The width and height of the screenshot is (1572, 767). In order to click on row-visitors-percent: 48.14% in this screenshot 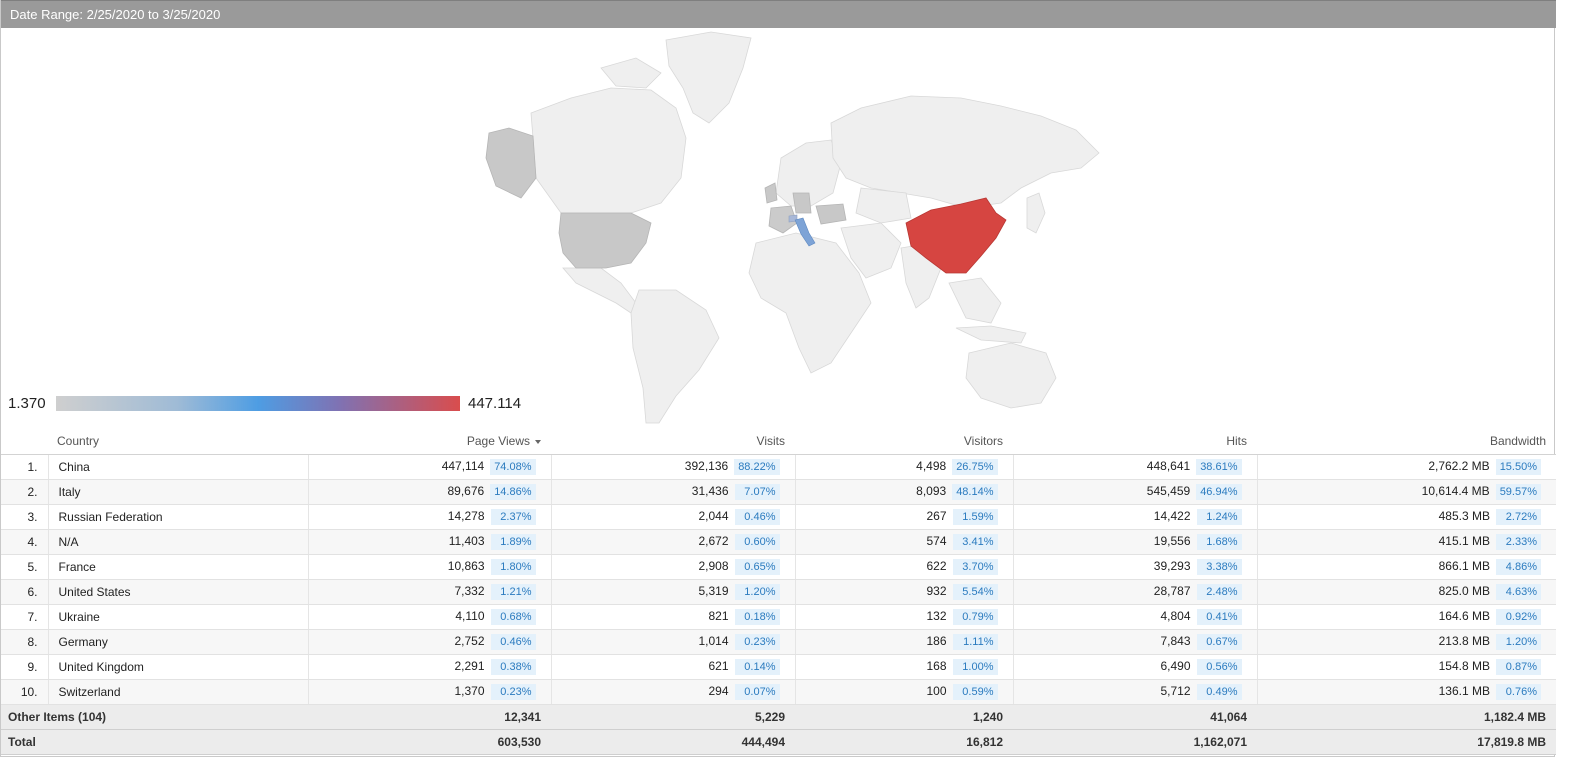, I will do `click(975, 491)`.